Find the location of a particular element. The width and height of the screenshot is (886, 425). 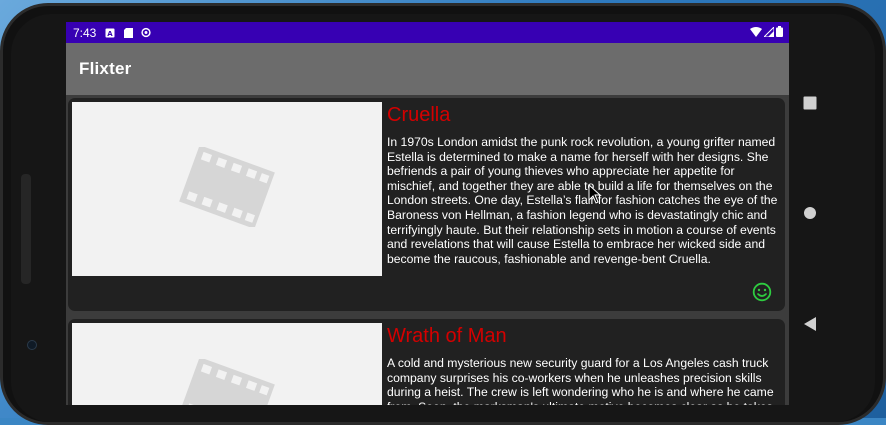

wifi-icon is located at coordinates (756, 33).